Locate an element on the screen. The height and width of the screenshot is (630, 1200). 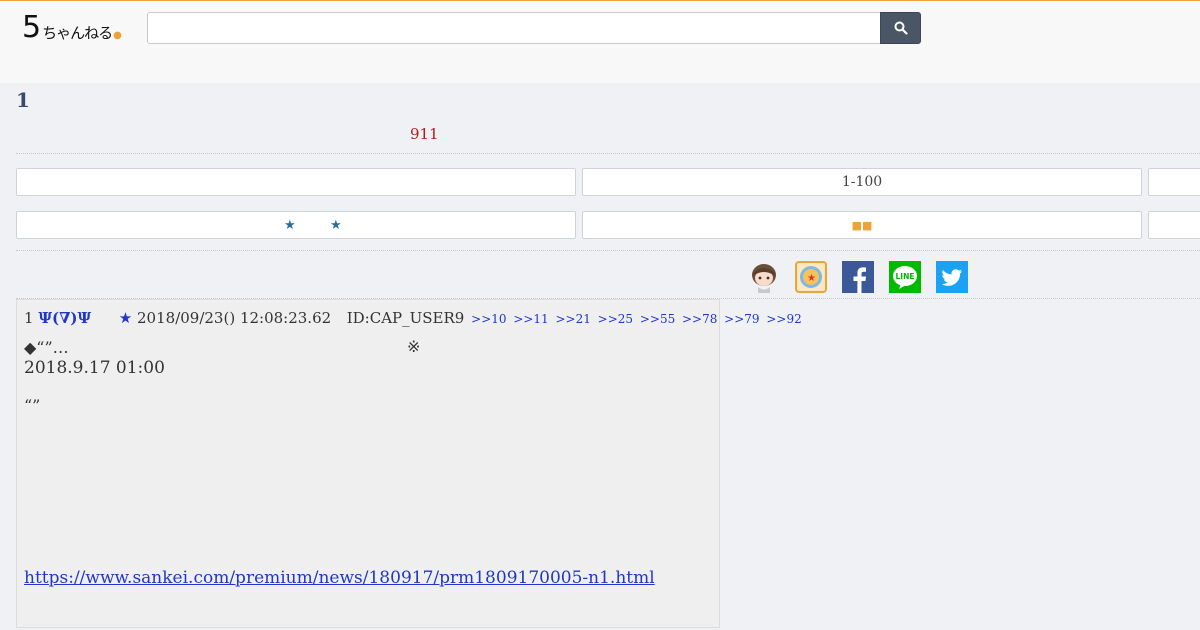
post-id: ID:CAP_USER9 is located at coordinates (406, 318).